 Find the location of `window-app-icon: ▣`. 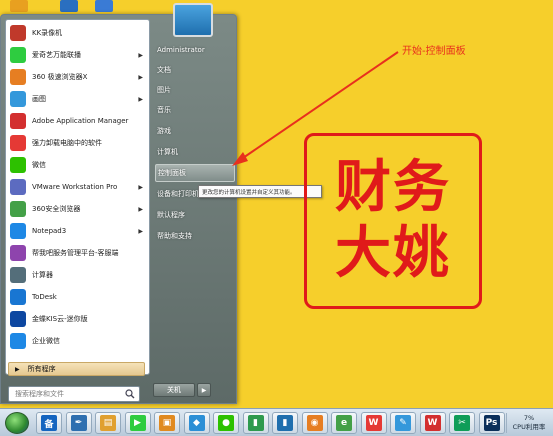

window-app-icon: ▣ is located at coordinates (167, 423).